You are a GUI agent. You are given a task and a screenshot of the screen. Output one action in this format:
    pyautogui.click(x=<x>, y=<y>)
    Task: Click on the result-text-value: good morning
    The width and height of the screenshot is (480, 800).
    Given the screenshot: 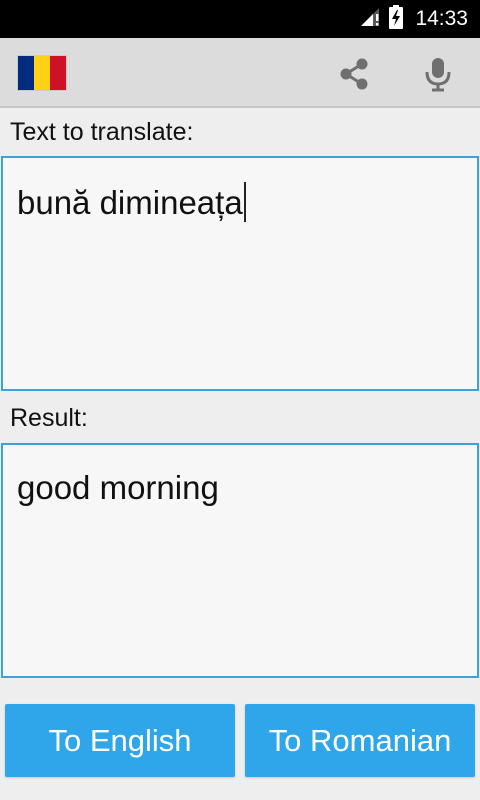 What is the action you would take?
    pyautogui.click(x=118, y=487)
    